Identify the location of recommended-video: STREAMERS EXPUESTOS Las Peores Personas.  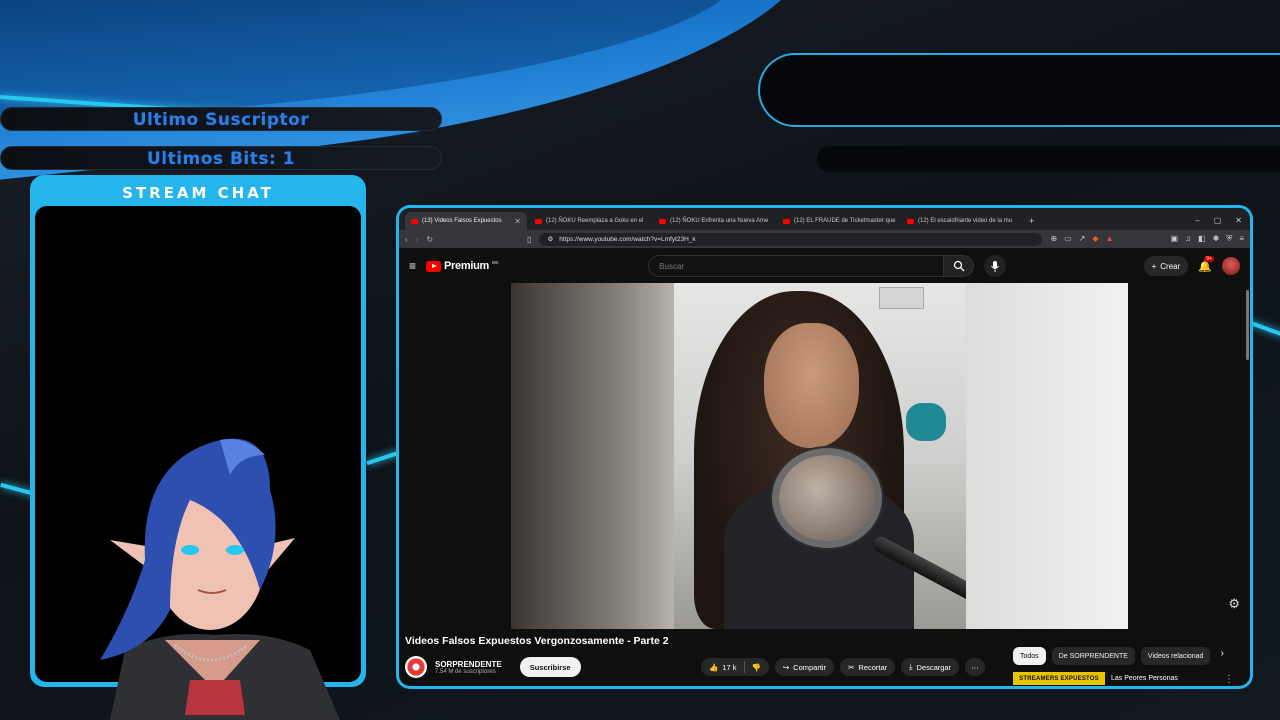
(1095, 678).